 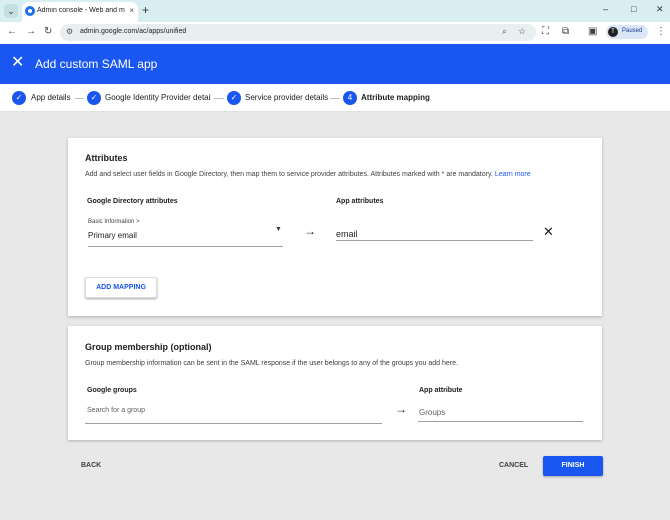 I want to click on profile-button: T Paused, so click(x=627, y=32).